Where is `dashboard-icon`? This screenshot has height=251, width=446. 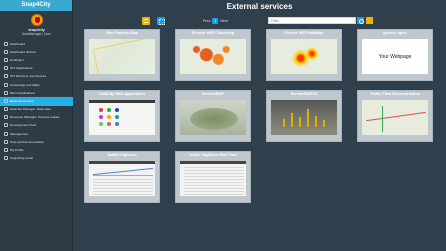
dashboard-icon is located at coordinates (6, 43).